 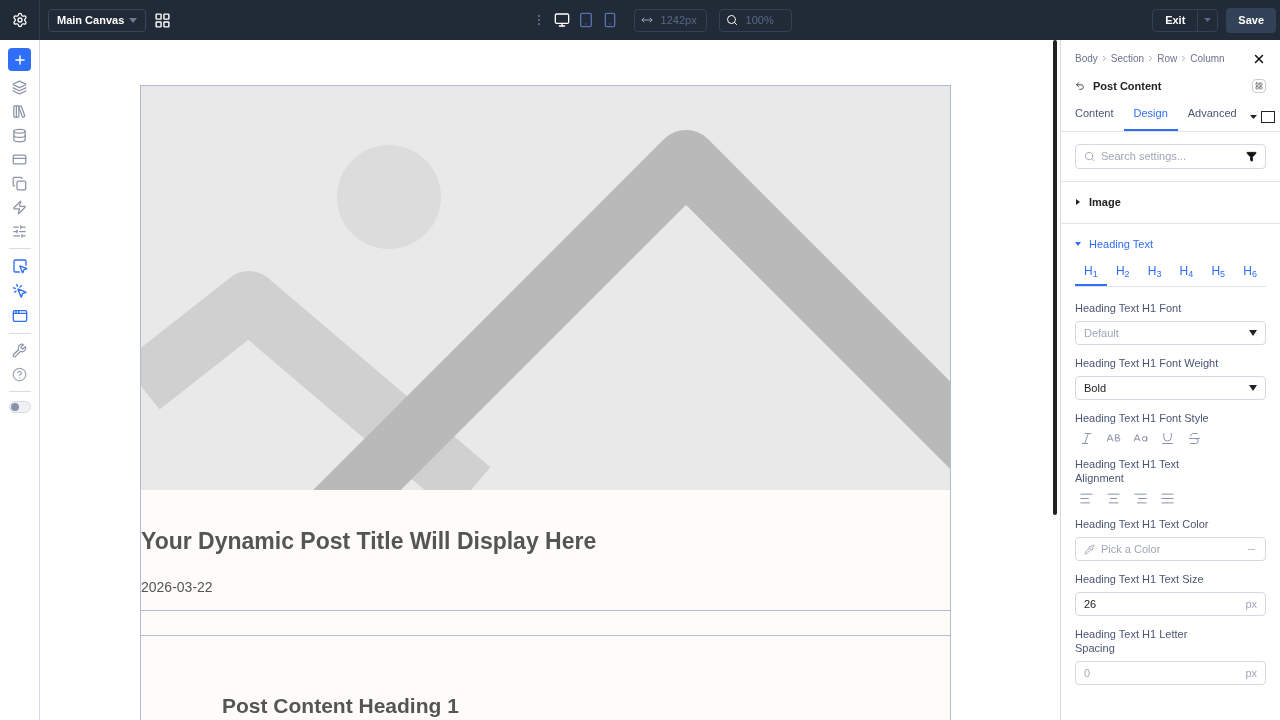 I want to click on help-icon, so click(x=19, y=374).